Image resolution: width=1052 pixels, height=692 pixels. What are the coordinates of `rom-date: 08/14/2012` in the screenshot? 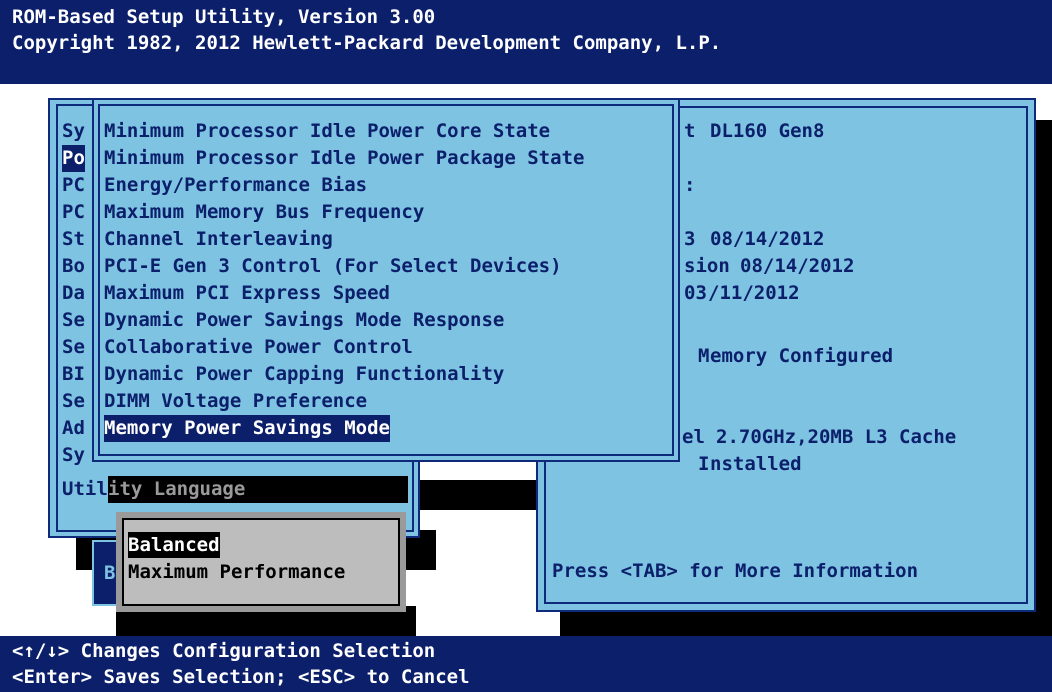 It's located at (767, 239).